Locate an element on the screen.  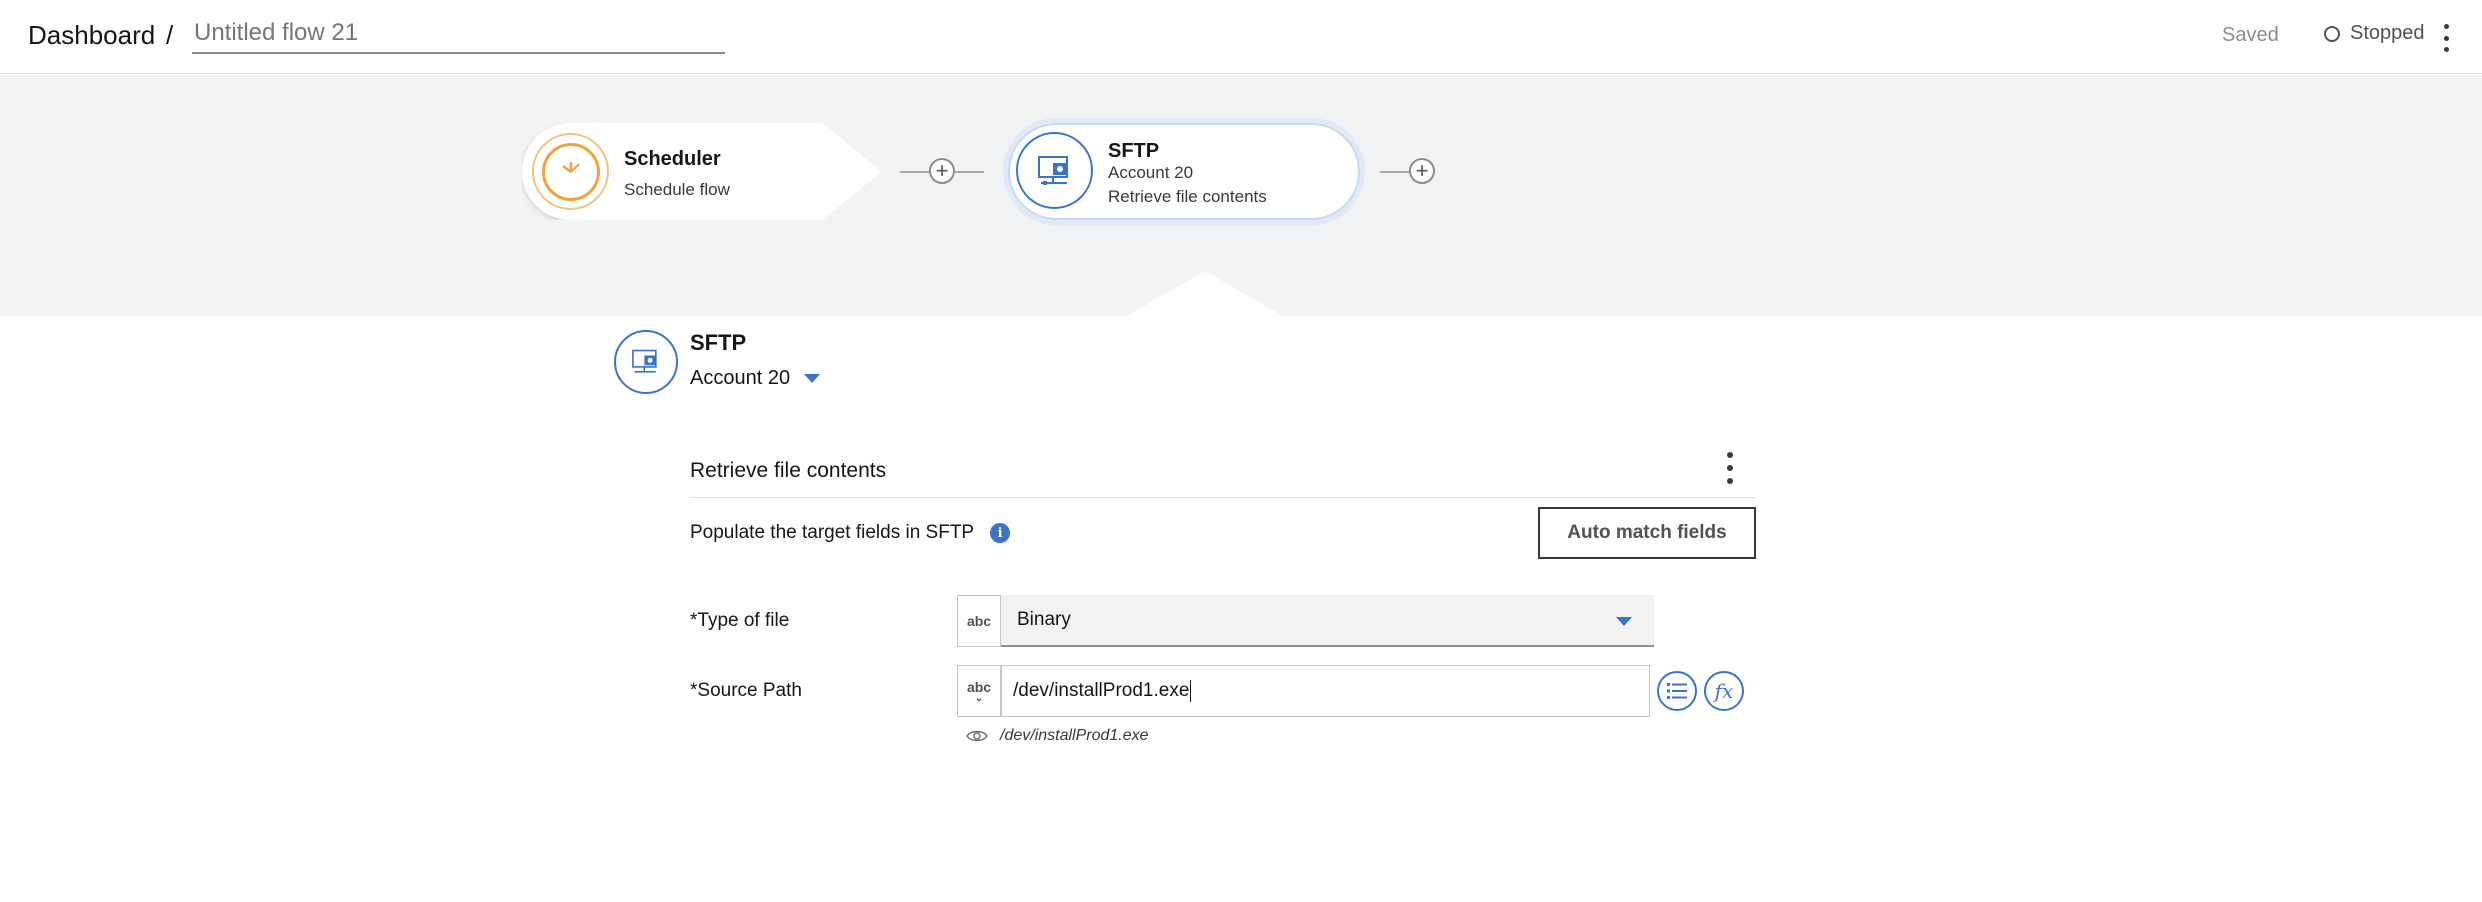
breadcrumb-dashboard: Dashboard is located at coordinates (91, 35).